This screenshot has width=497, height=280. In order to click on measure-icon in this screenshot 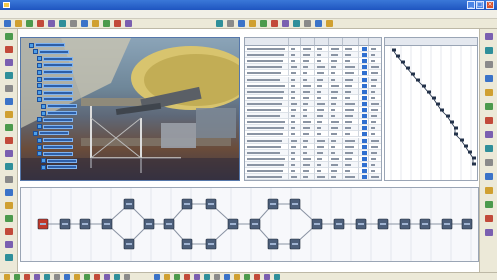, I will do `click(9, 179)`.